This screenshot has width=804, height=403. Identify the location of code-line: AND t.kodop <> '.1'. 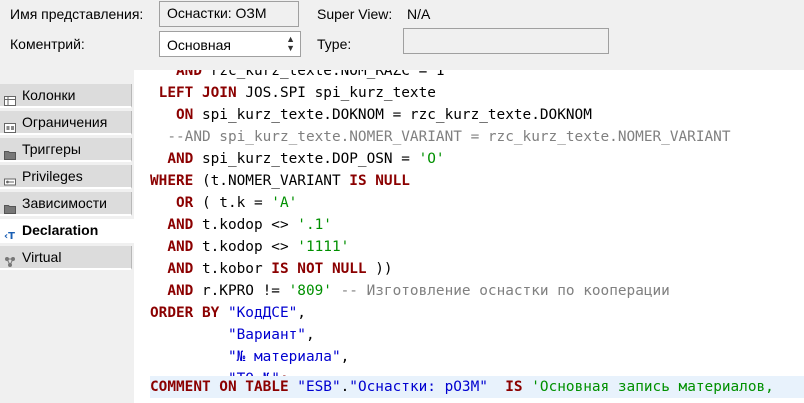
(440, 225).